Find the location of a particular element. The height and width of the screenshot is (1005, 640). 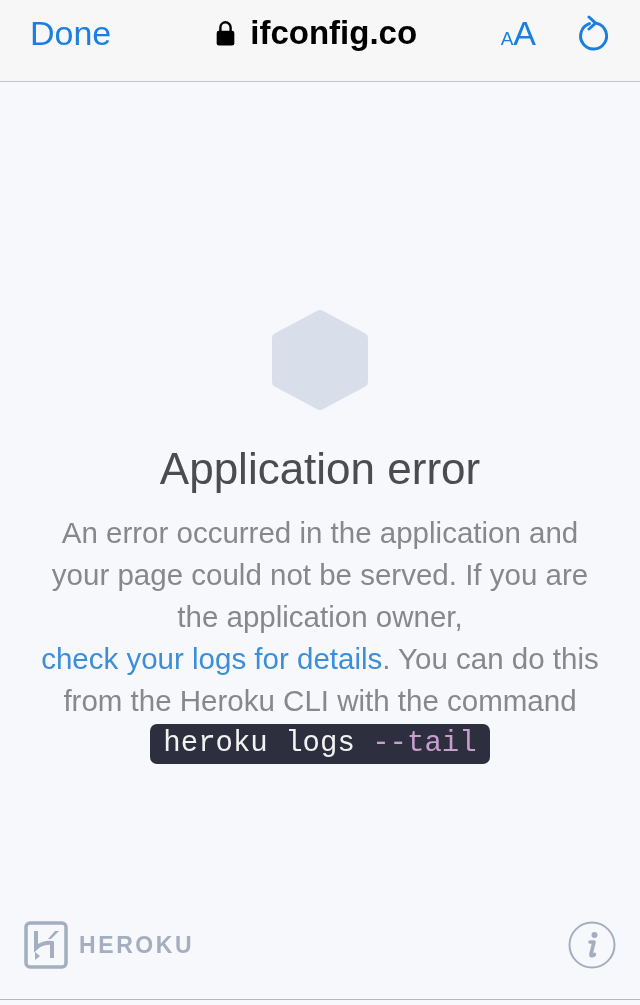

logs-link: check your logs for details is located at coordinates (212, 658).